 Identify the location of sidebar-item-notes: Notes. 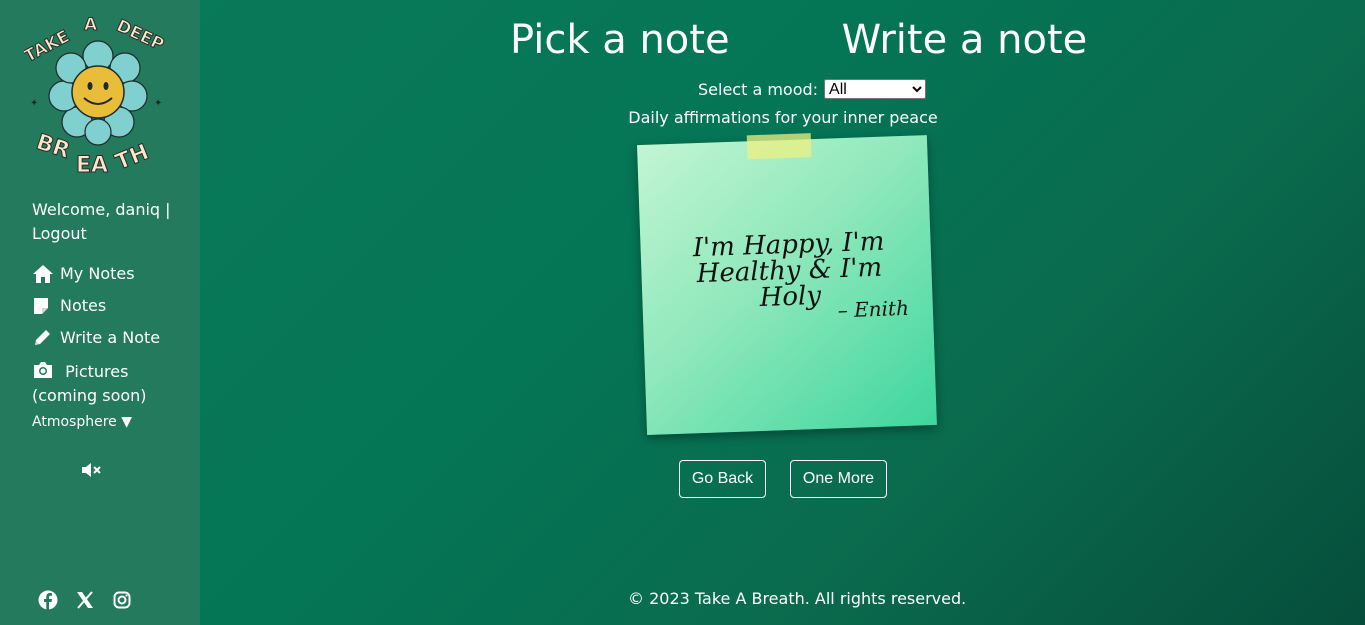
(112, 306).